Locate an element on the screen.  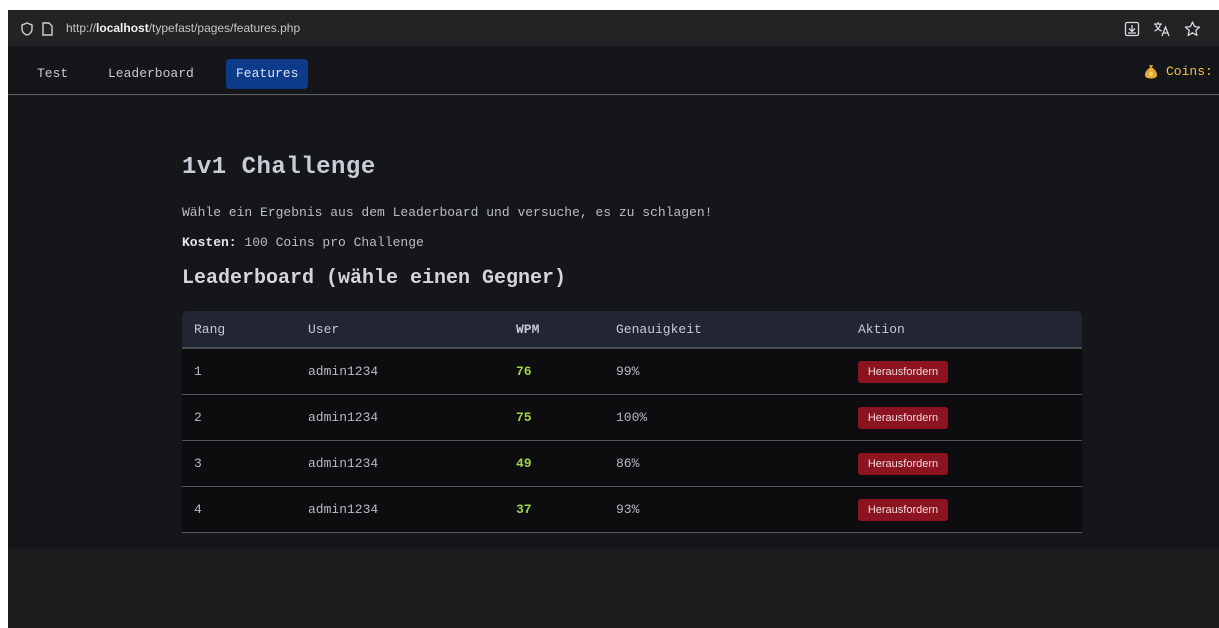
cost-label: Kosten: is located at coordinates (209, 242).